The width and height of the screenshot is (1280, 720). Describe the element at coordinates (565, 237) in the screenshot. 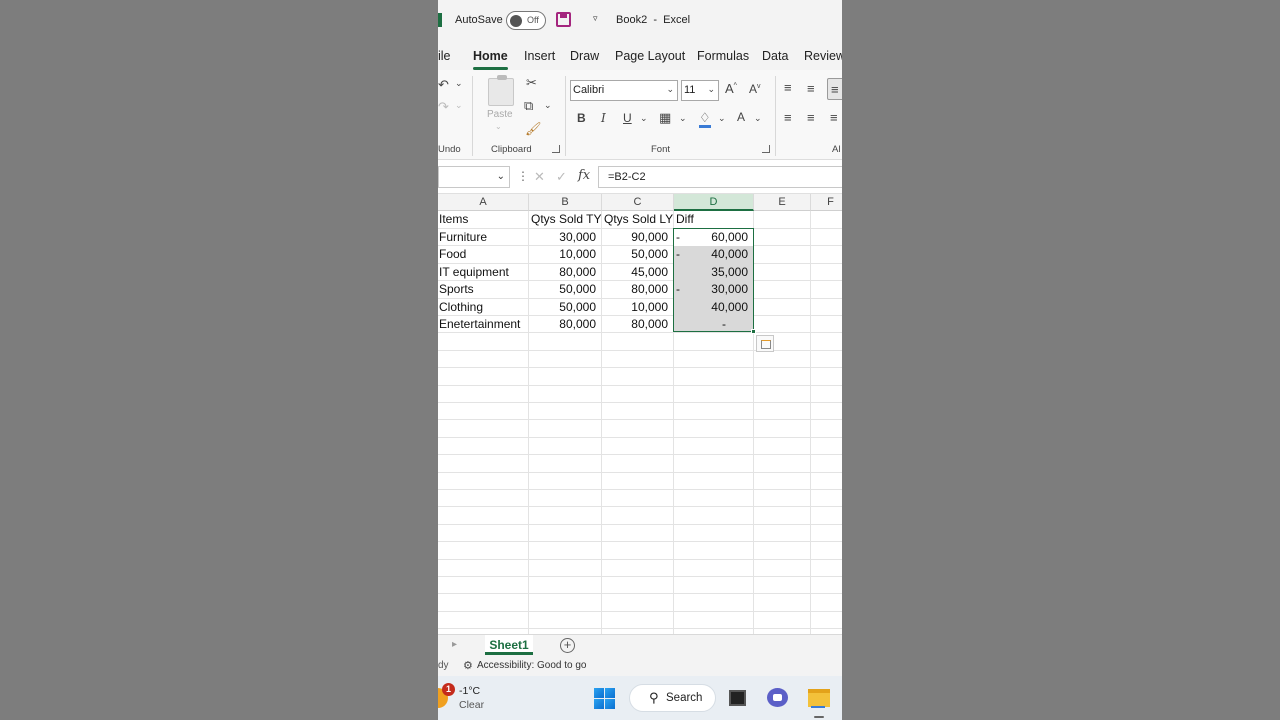

I see `cell-qty-ty: 30,000` at that location.